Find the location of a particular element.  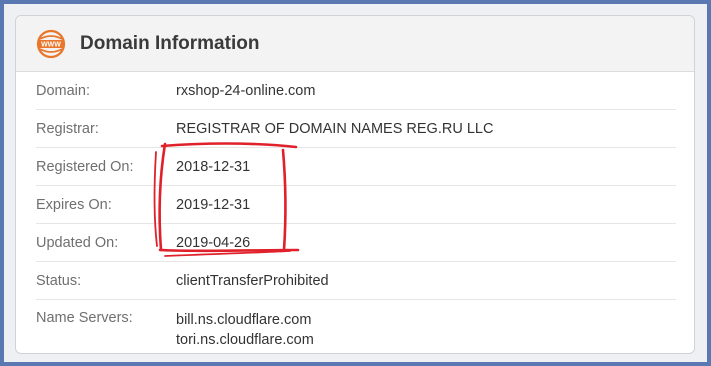

row-label: Registrar: is located at coordinates (67, 128).